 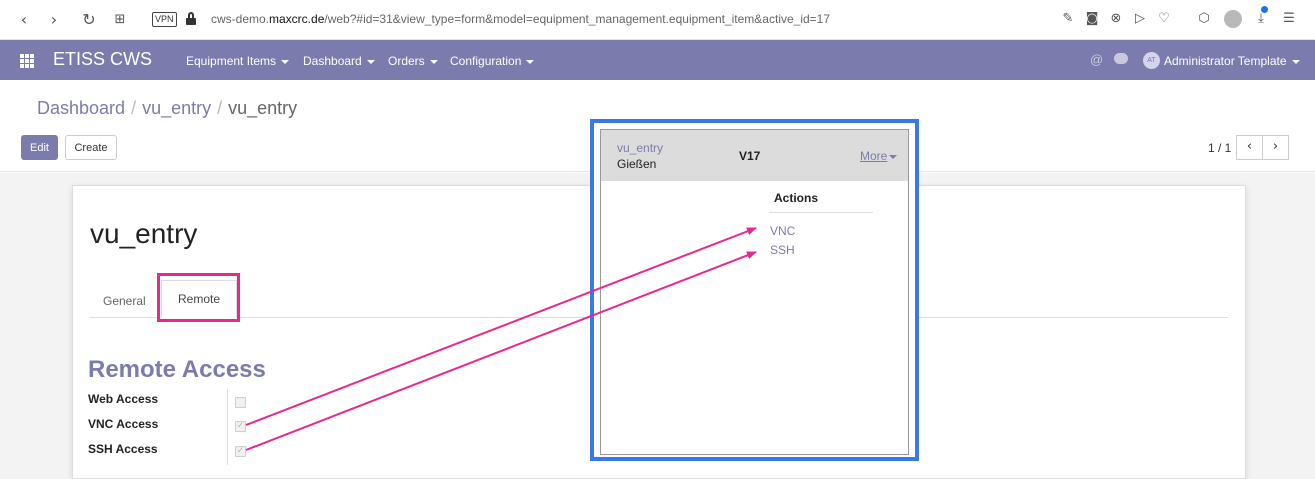 I want to click on forward-icon: ›, so click(x=54, y=20).